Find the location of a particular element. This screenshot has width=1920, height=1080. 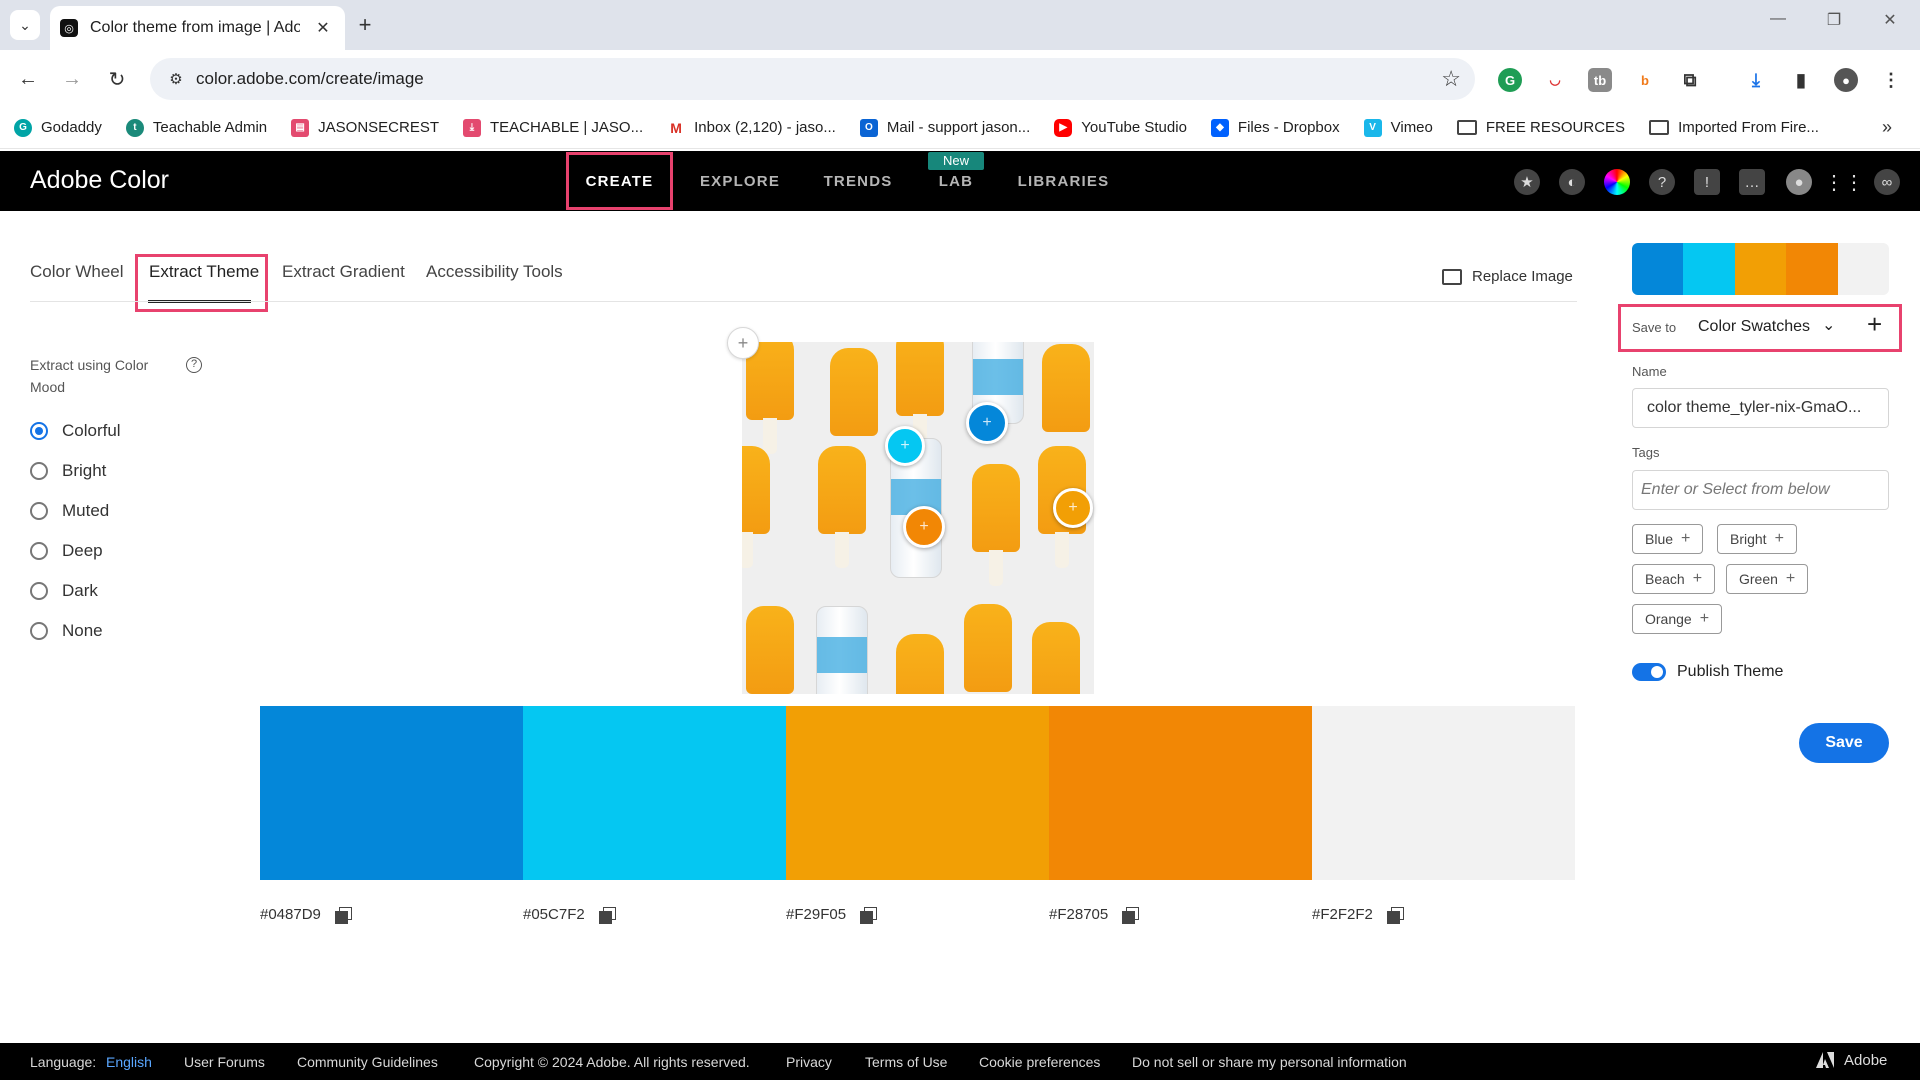

hex-text: #F28705 is located at coordinates (1078, 914).